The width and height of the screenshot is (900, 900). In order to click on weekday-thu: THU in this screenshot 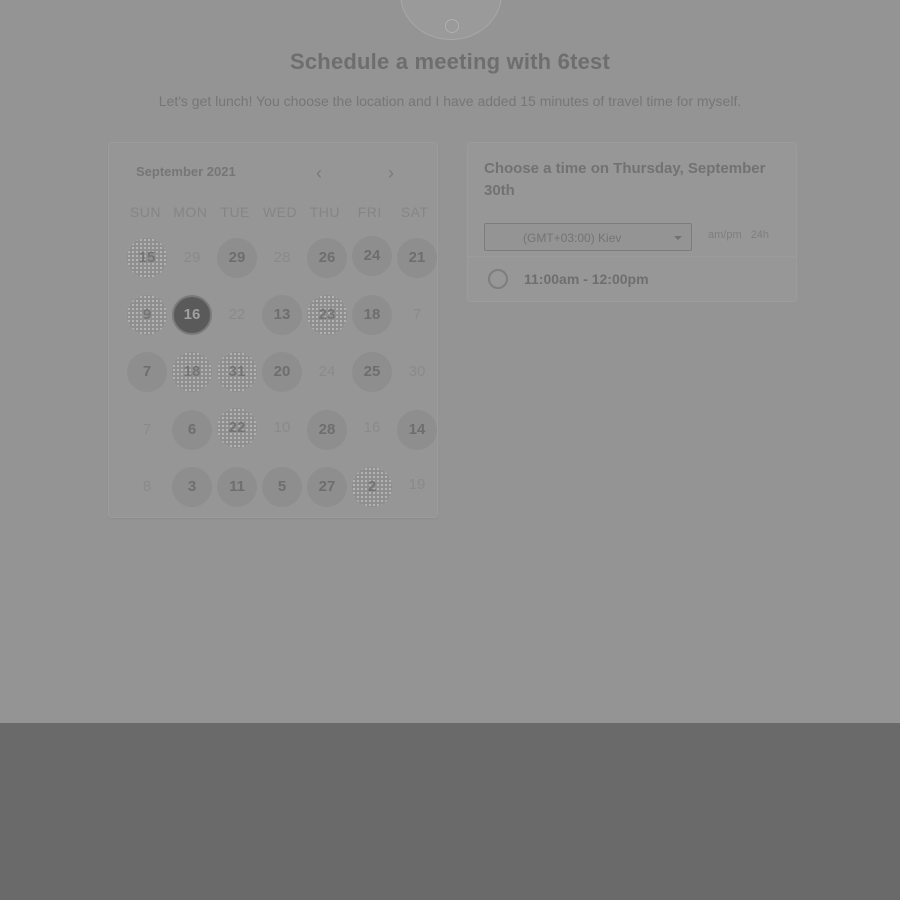, I will do `click(324, 212)`.